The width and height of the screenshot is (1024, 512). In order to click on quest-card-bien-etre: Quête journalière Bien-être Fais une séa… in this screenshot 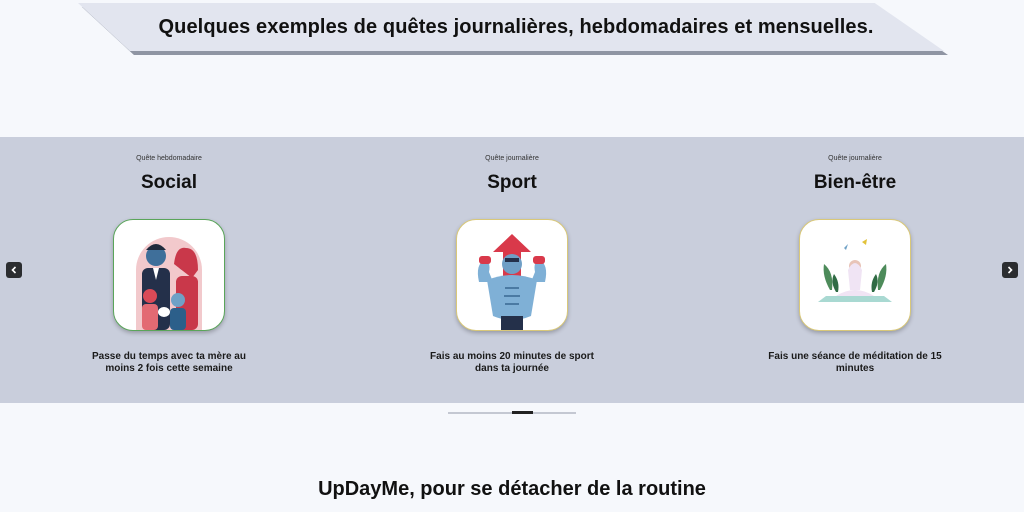, I will do `click(855, 270)`.